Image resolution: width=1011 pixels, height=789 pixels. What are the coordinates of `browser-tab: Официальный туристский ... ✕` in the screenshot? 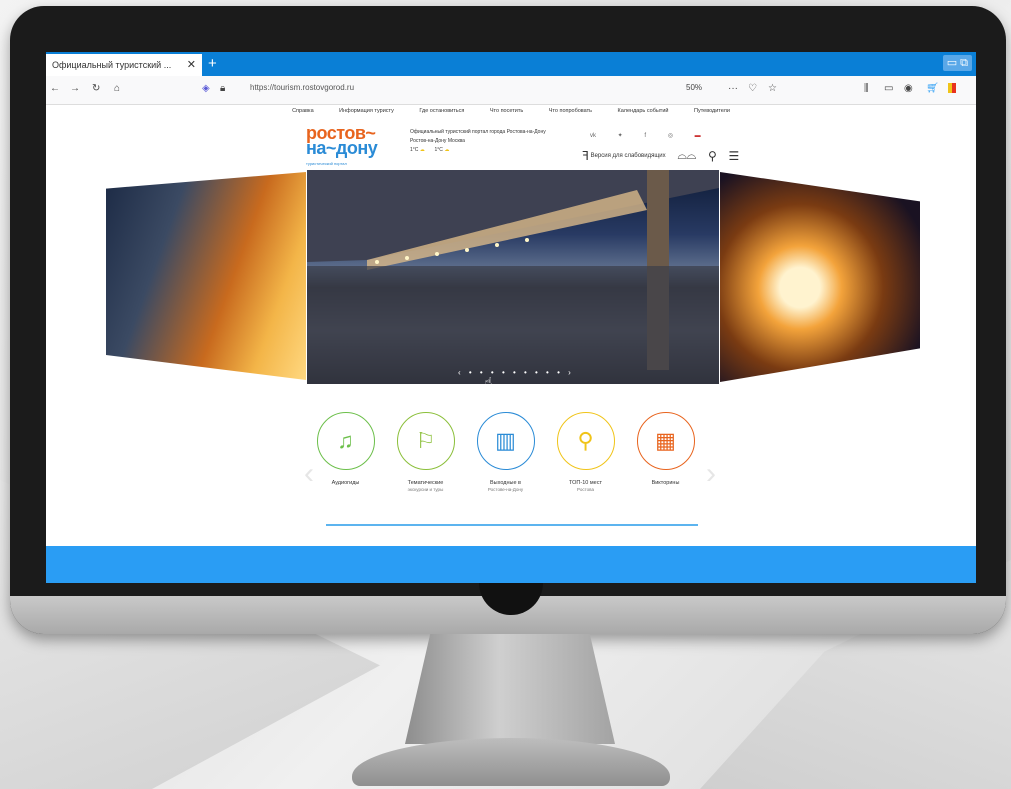 It's located at (124, 65).